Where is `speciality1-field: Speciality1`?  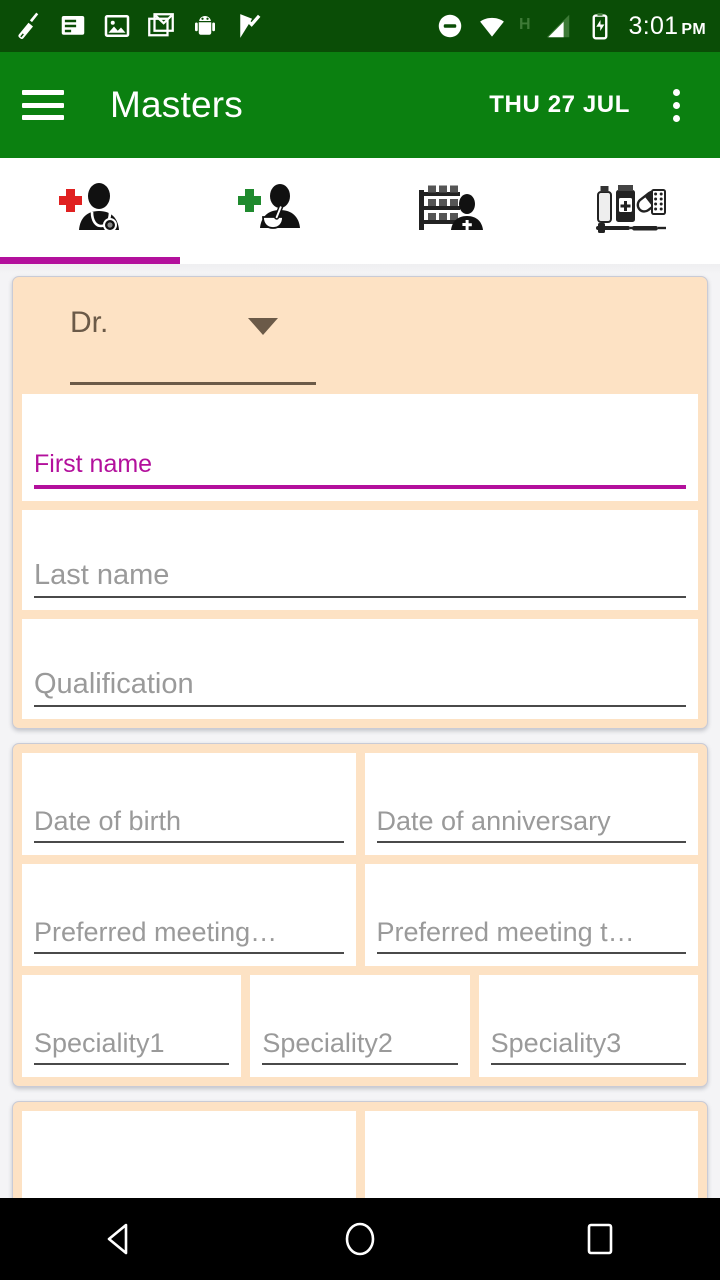
speciality1-field: Speciality1 is located at coordinates (132, 1026).